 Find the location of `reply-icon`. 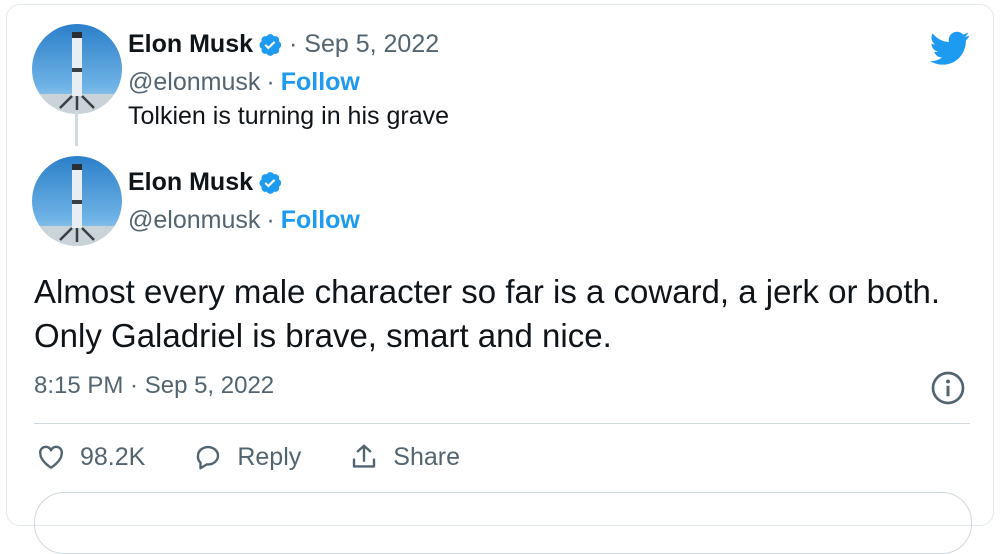

reply-icon is located at coordinates (208, 457).